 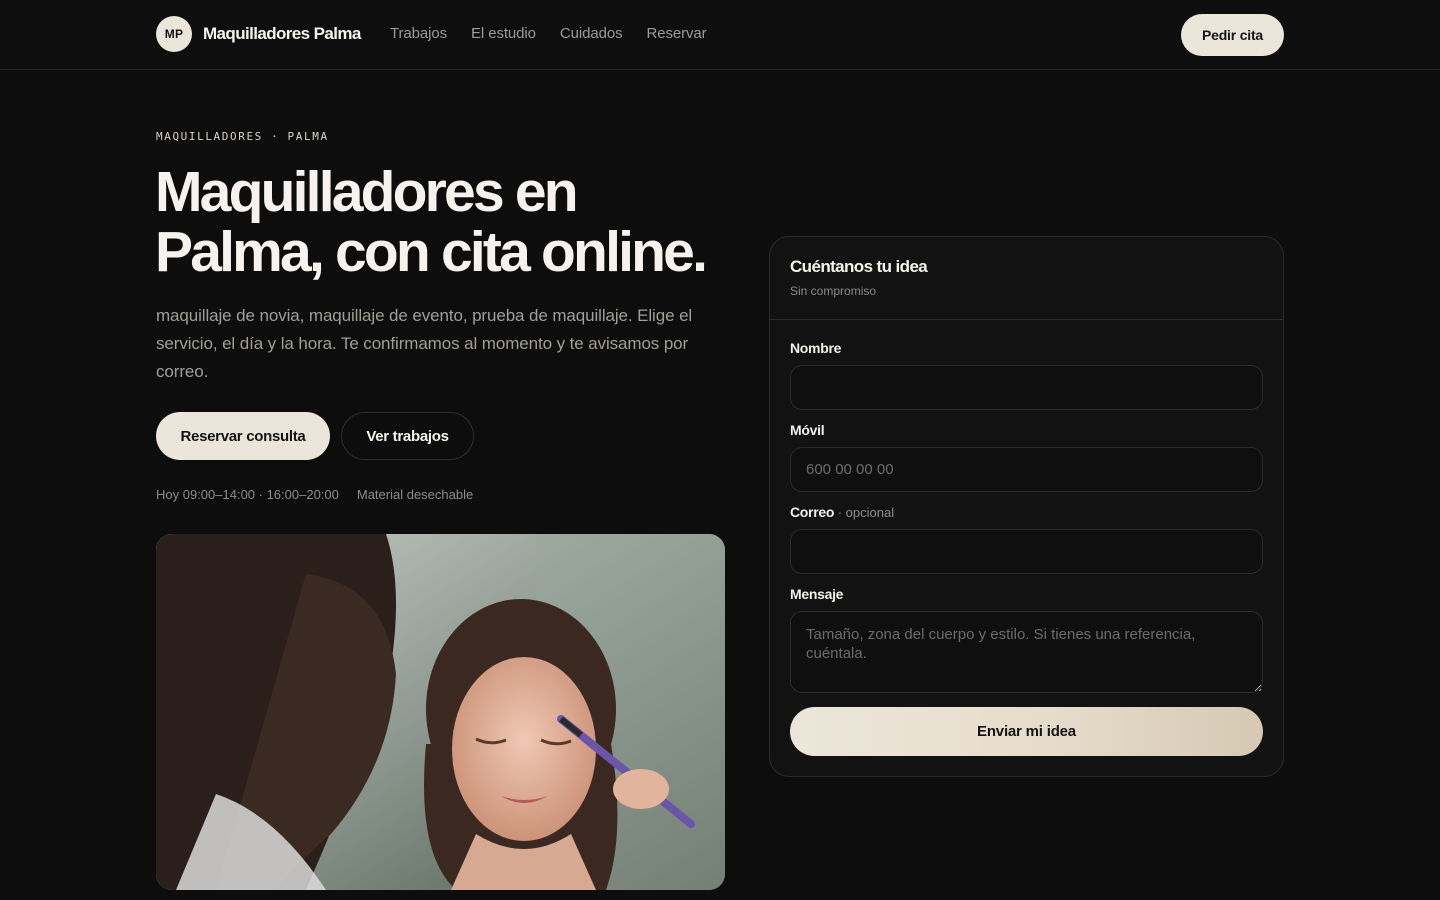 What do you see at coordinates (282, 34) in the screenshot?
I see `brand-name: Maquilladores Palma` at bounding box center [282, 34].